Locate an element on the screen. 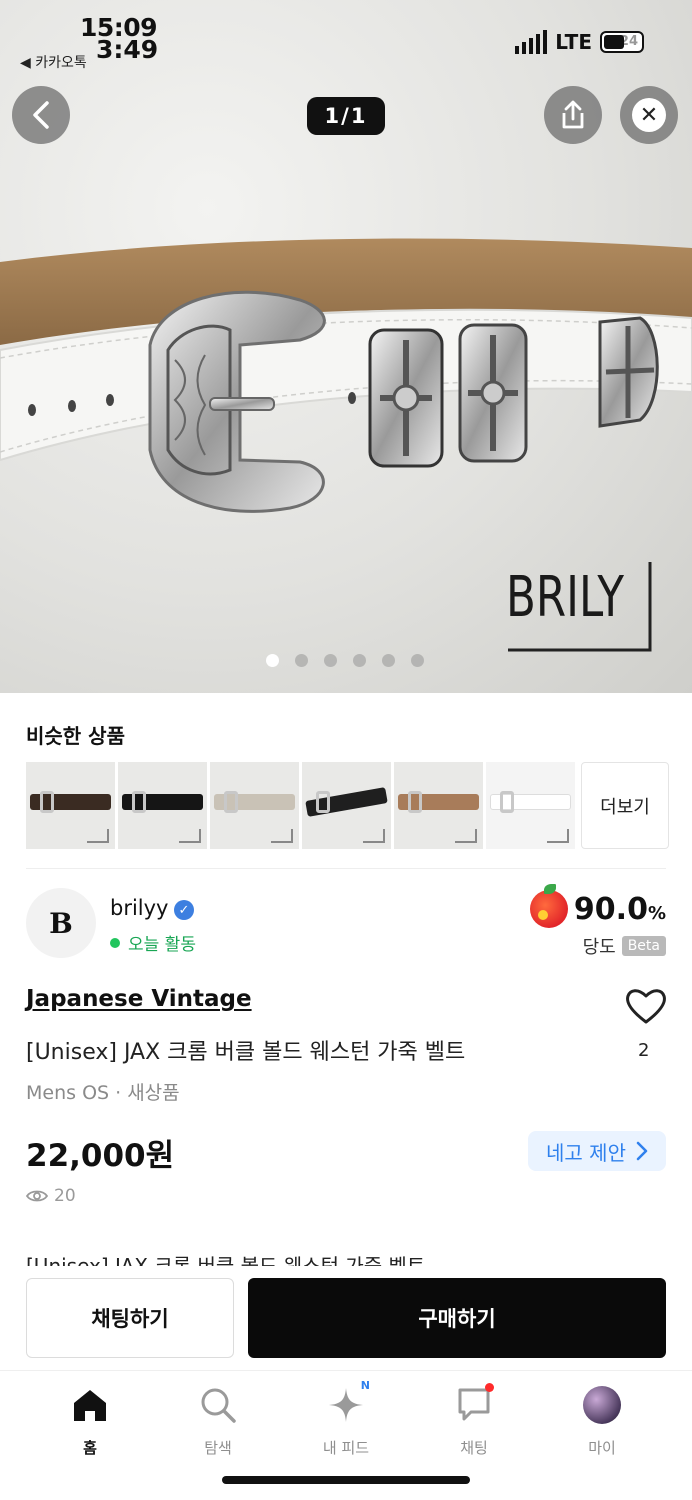 The image size is (692, 1500). battery-icon: 24 is located at coordinates (622, 42).